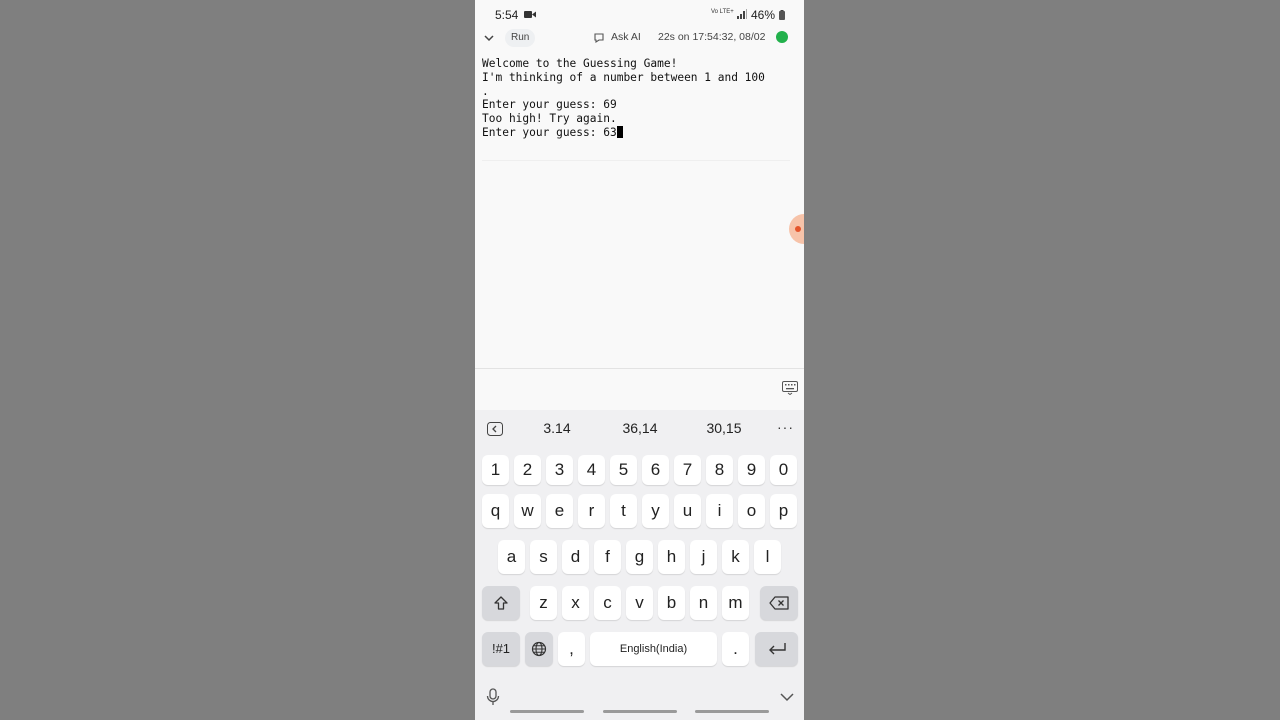  What do you see at coordinates (580, 63) in the screenshot?
I see `console-line: Welcome to the Guessing Game!` at bounding box center [580, 63].